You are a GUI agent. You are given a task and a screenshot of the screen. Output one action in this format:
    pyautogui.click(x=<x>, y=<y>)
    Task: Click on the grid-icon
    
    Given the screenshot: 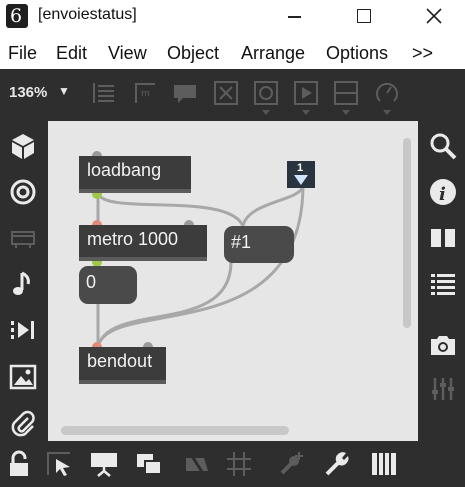 What is the action you would take?
    pyautogui.click(x=239, y=464)
    